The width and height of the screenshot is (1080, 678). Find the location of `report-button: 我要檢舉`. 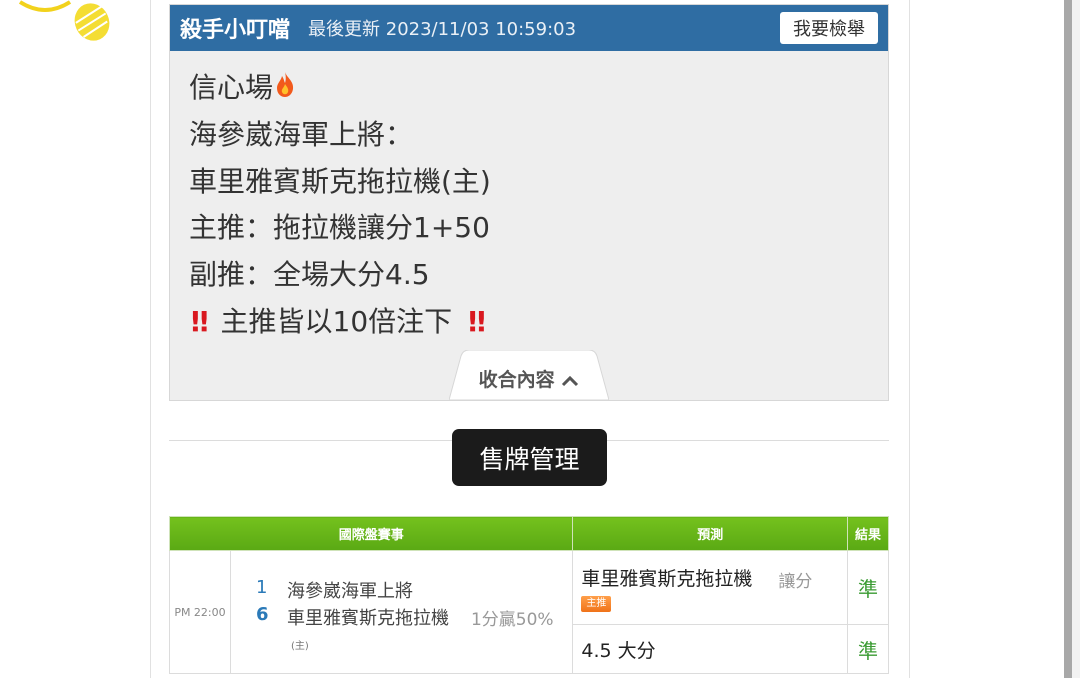

report-button: 我要檢舉 is located at coordinates (829, 28).